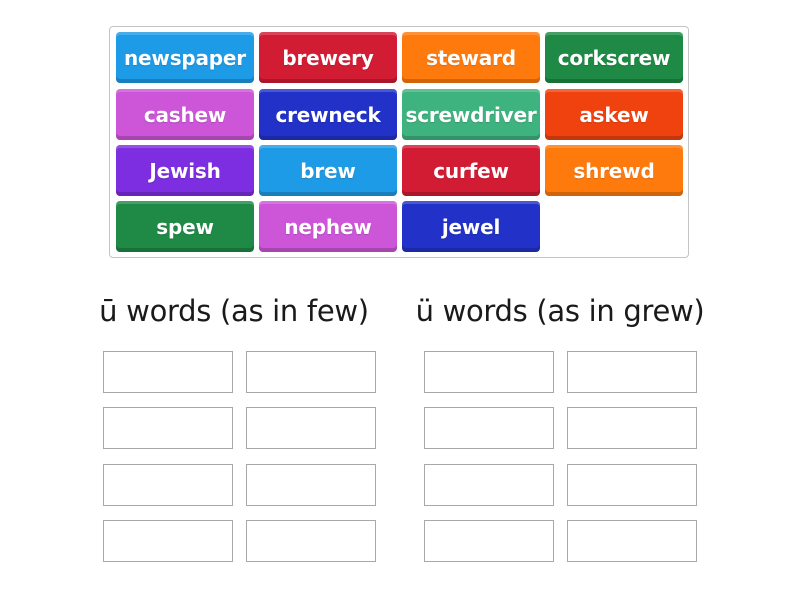 The width and height of the screenshot is (800, 600). Describe the element at coordinates (328, 226) in the screenshot. I see `word-tile: nephew` at that location.